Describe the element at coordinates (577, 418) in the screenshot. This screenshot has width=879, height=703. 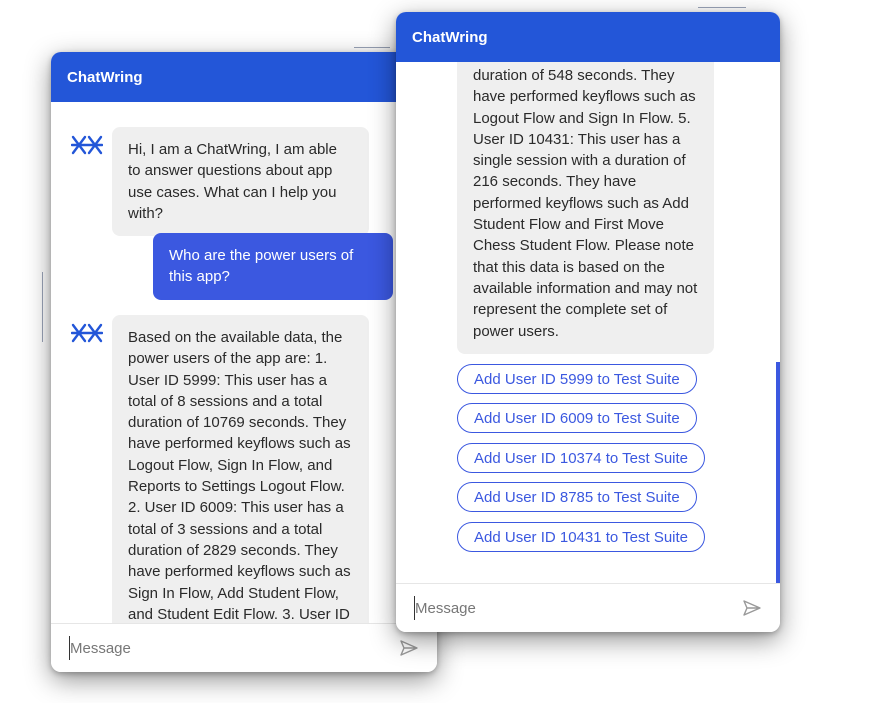
I see `add-user-6009-button: Add User ID 6009 to Test Suite` at that location.